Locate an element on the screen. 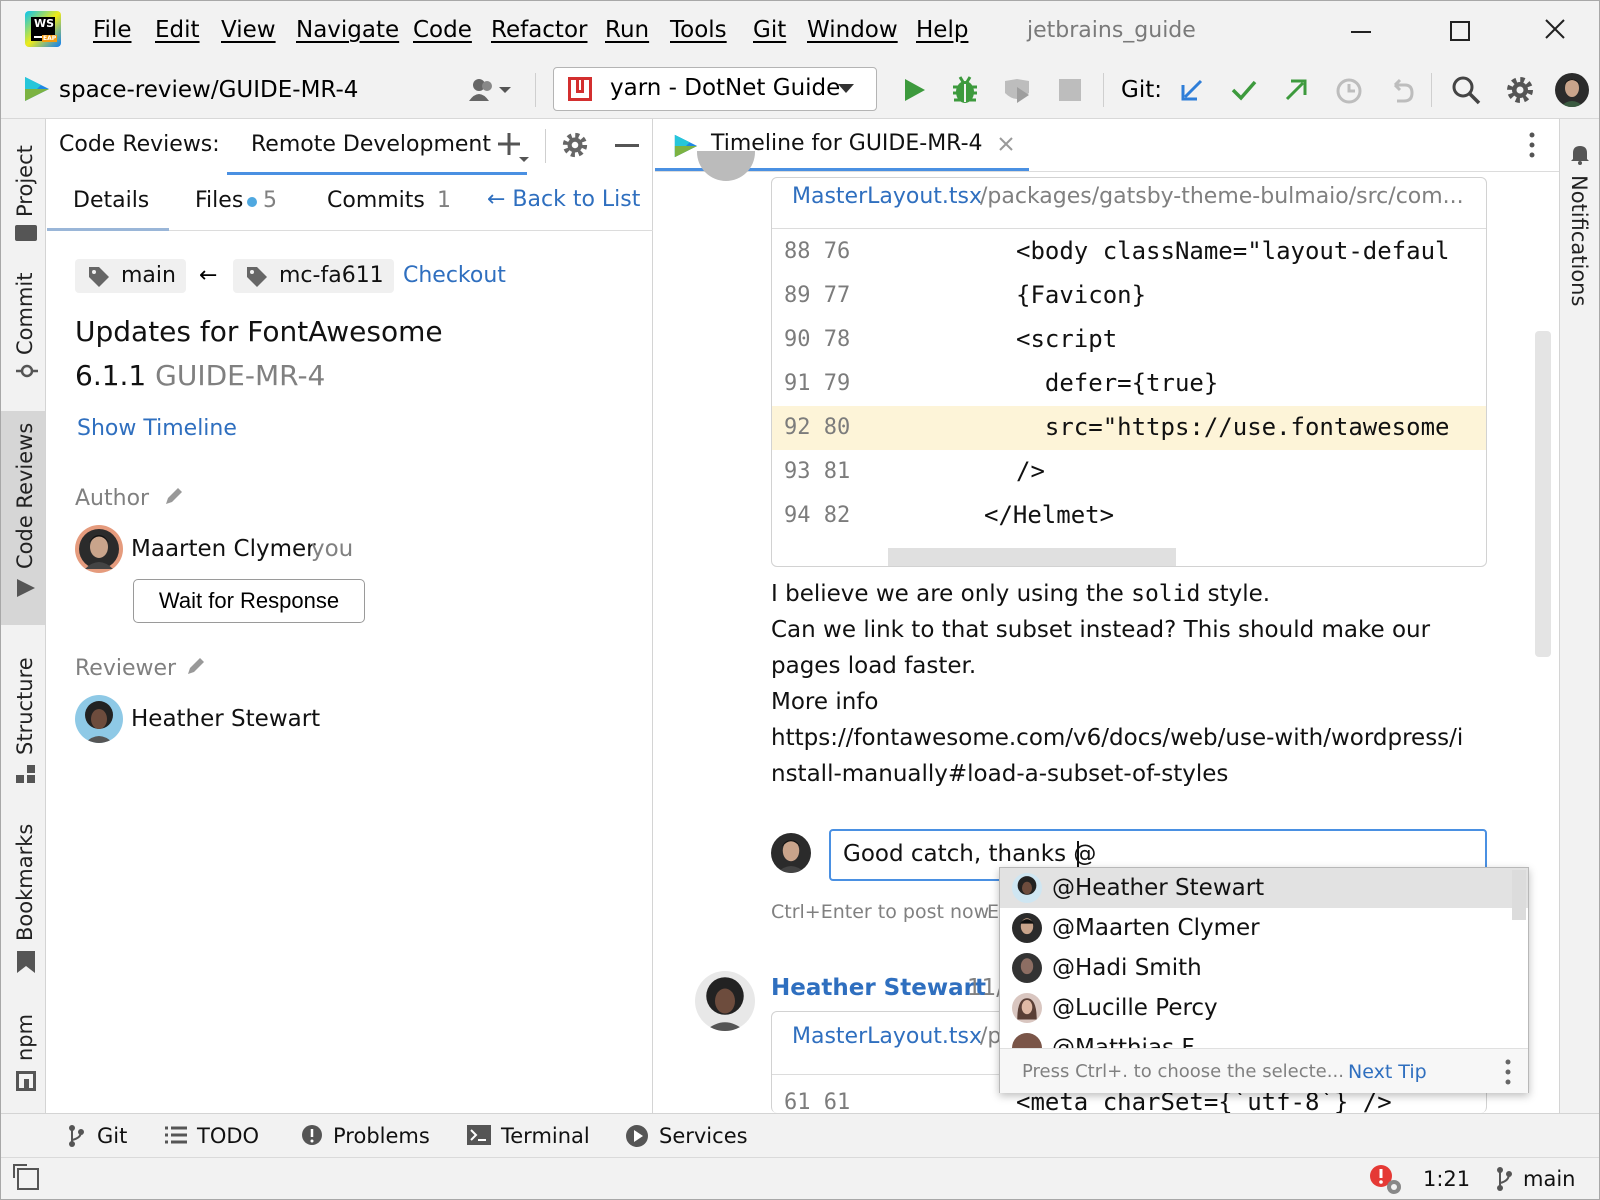 The width and height of the screenshot is (1600, 1200). tab-files: Files 5 is located at coordinates (246, 205).